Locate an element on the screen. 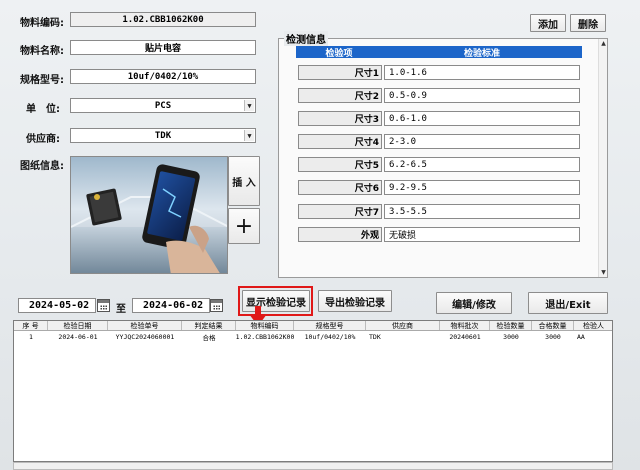  exit-button: 退出/Exit is located at coordinates (568, 303).